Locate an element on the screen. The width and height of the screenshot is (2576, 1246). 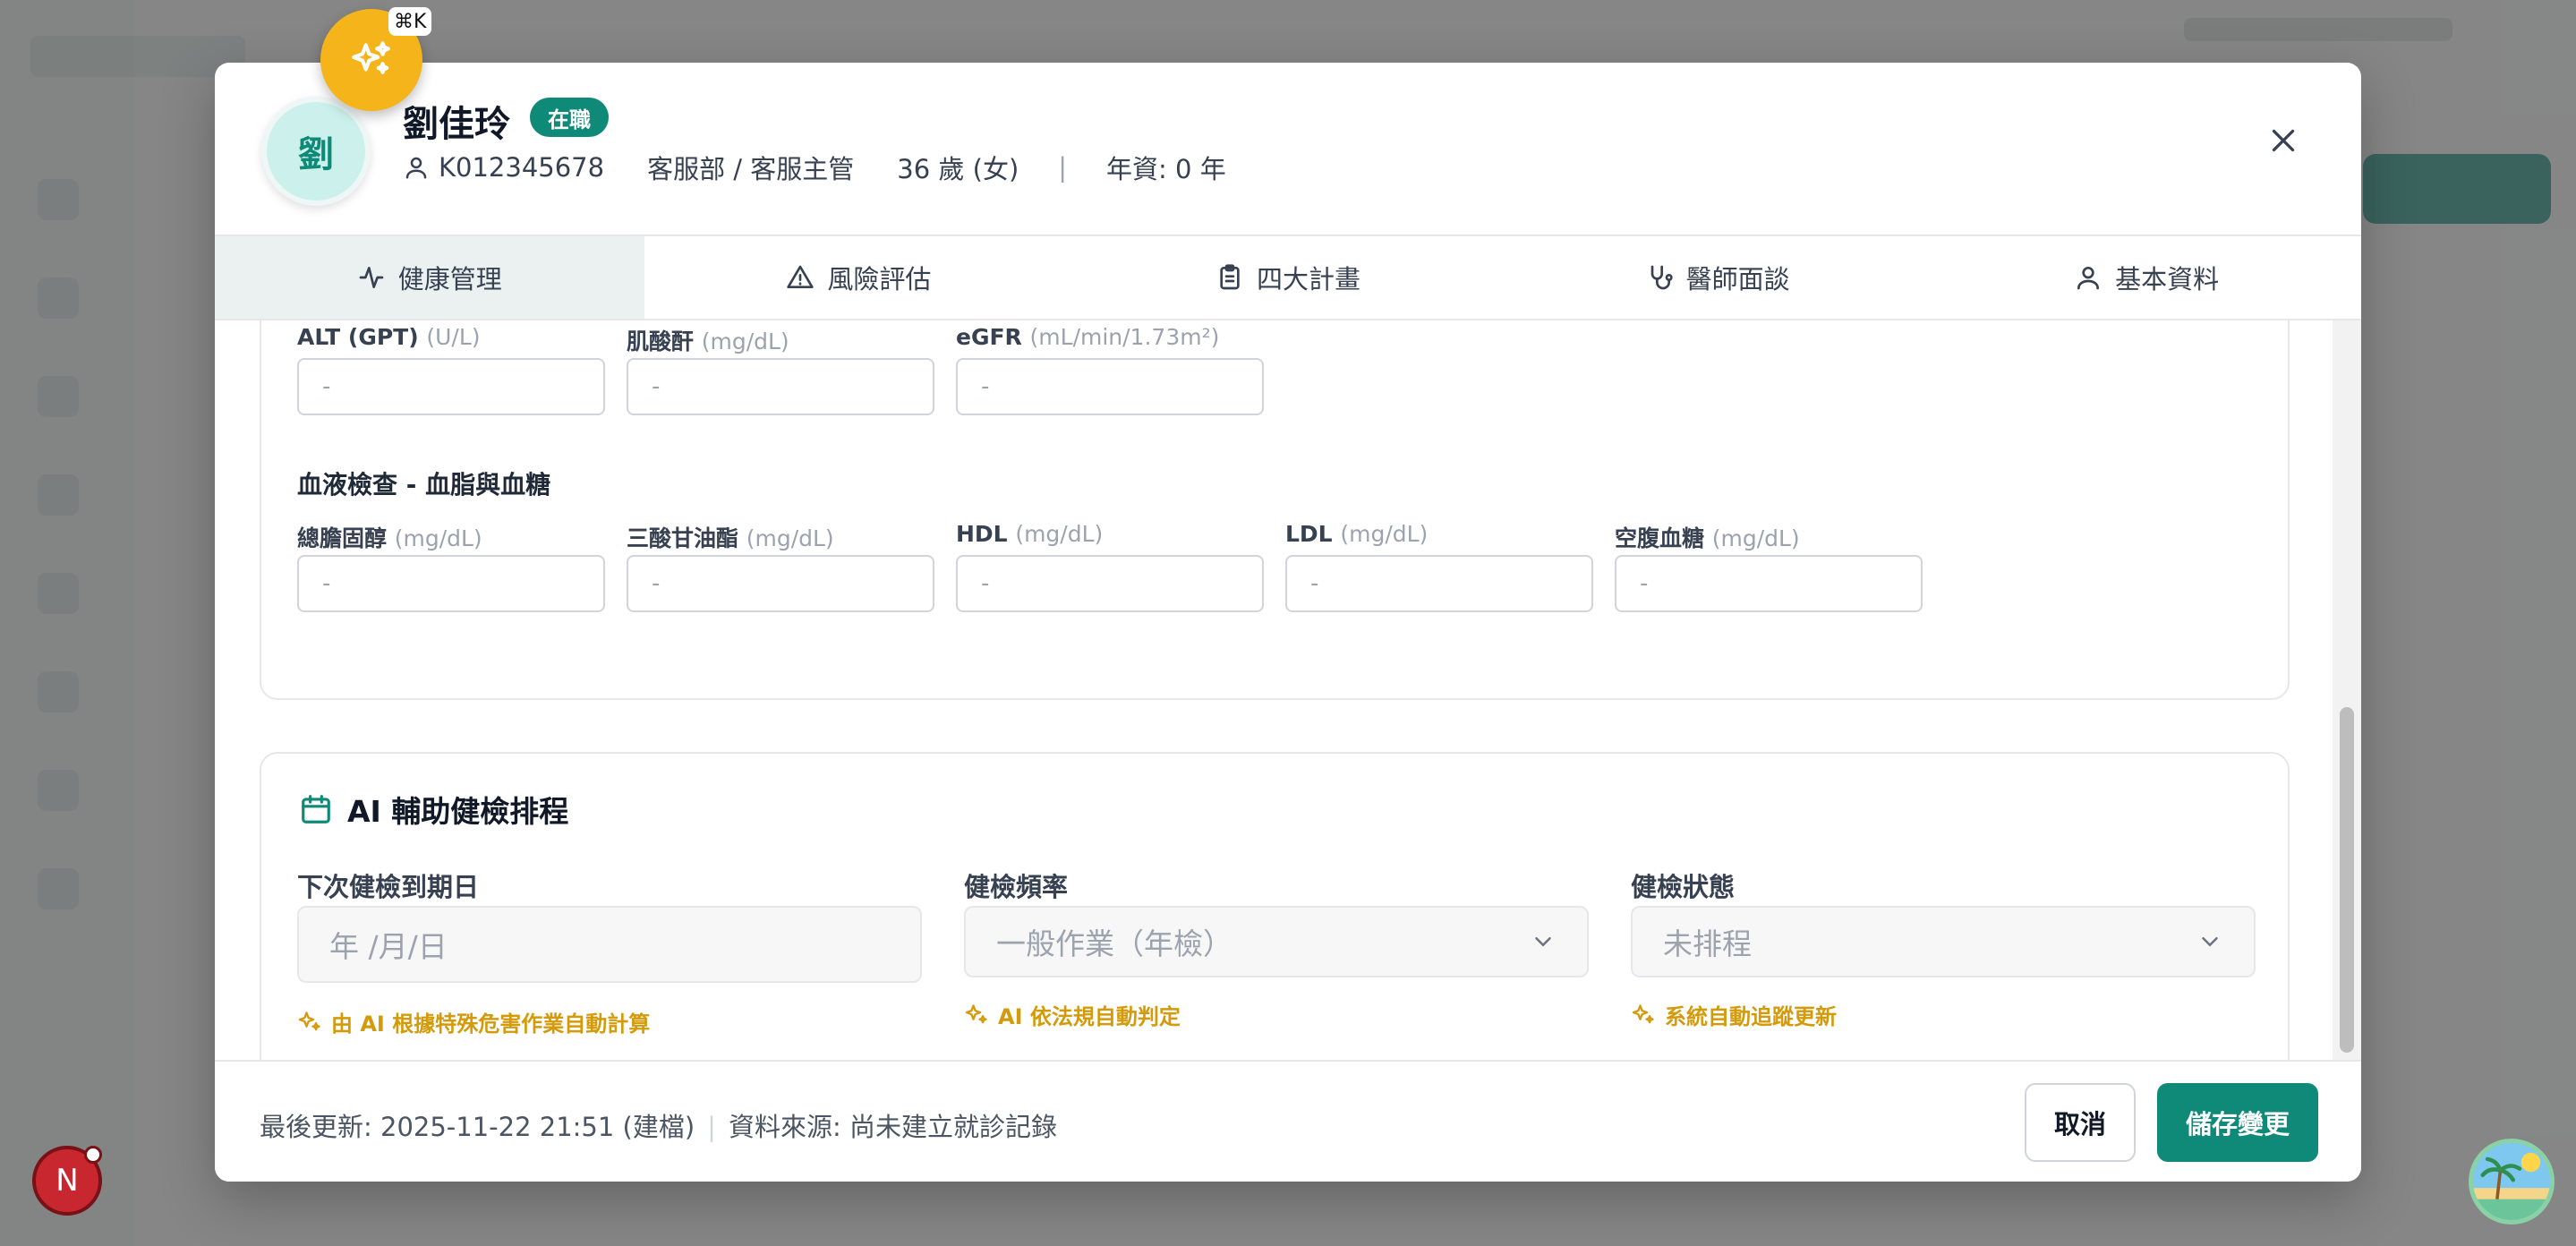
scrollbar-thumb is located at coordinates (2347, 880).